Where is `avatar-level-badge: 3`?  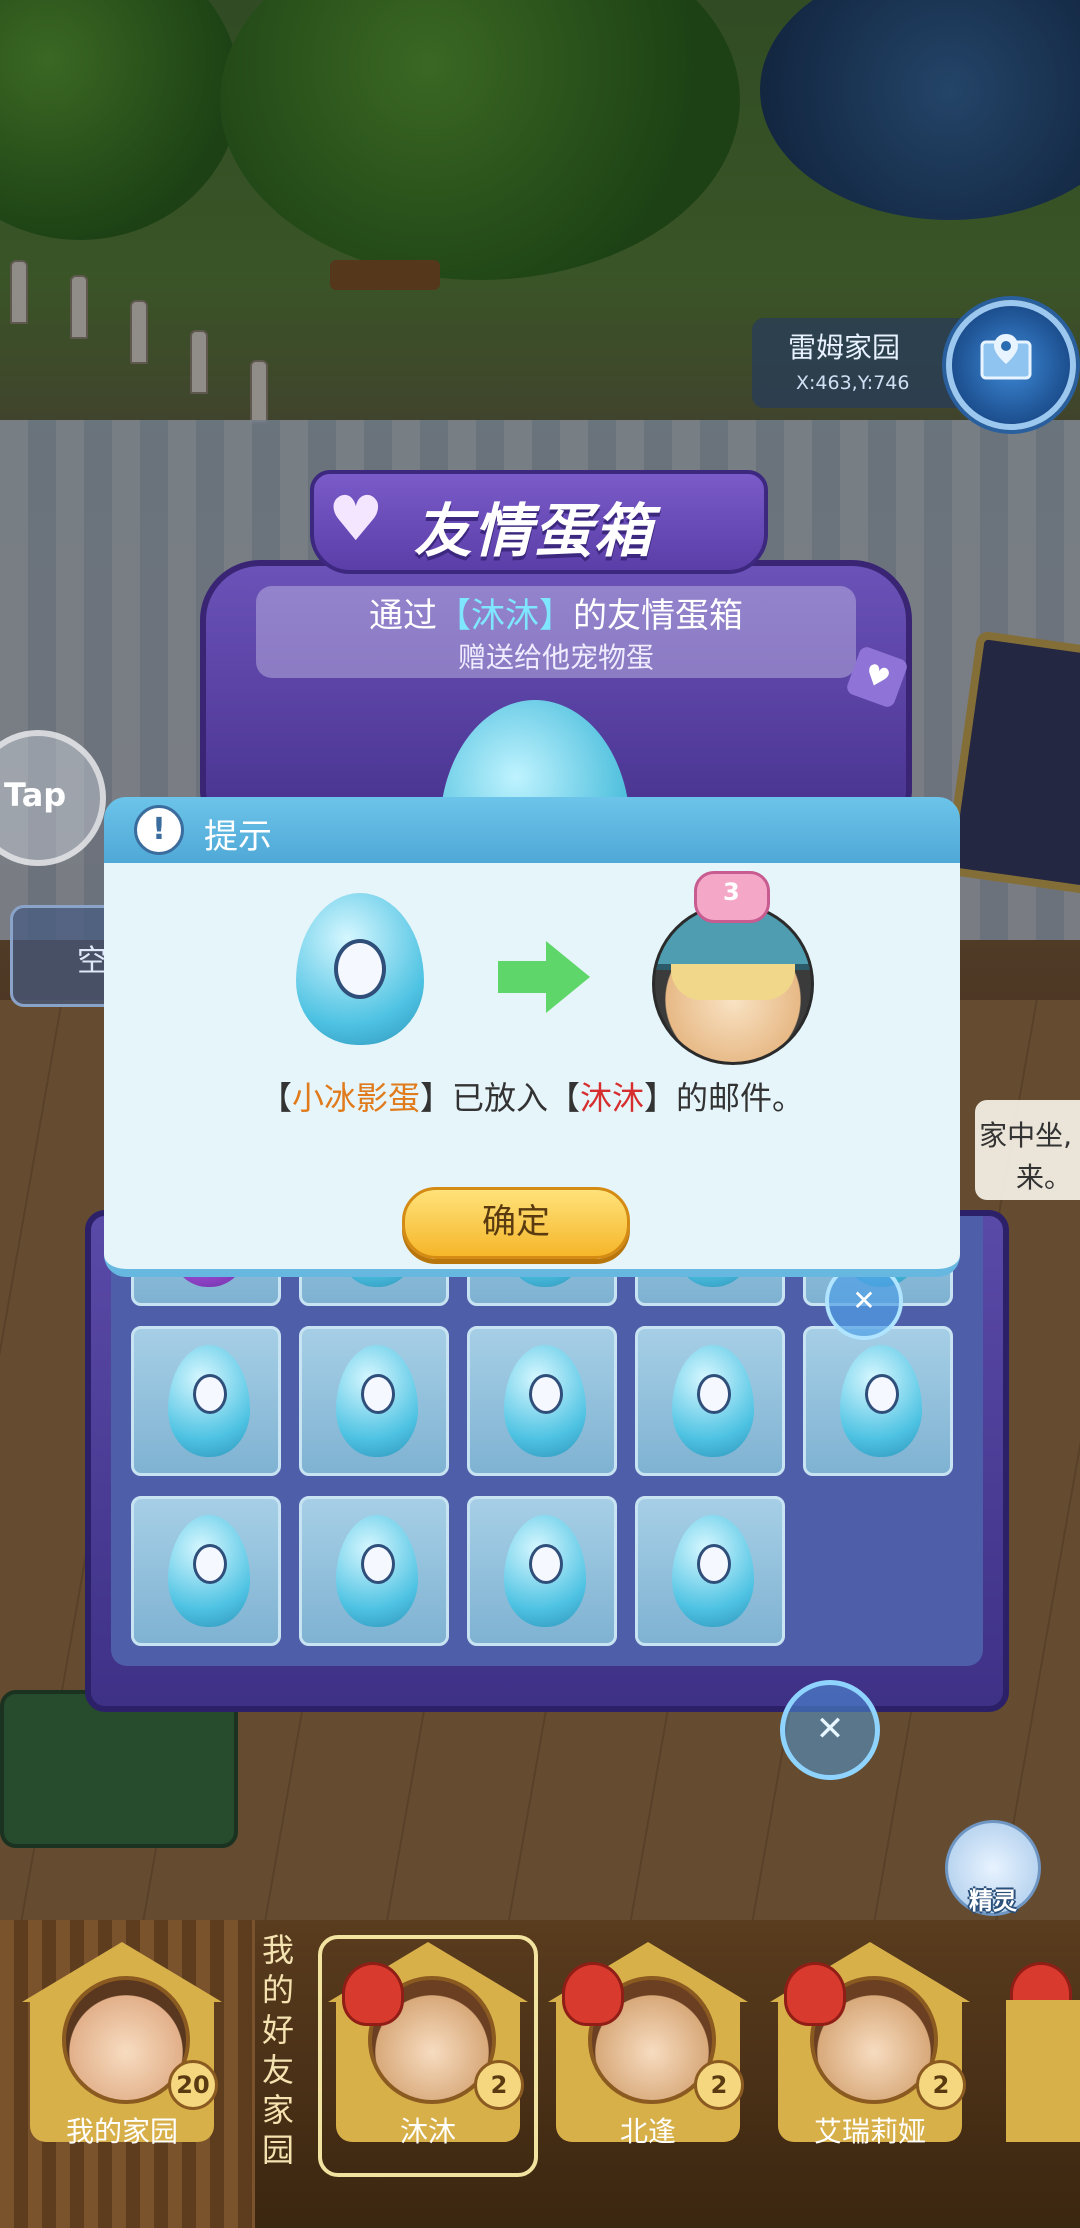 avatar-level-badge: 3 is located at coordinates (732, 897).